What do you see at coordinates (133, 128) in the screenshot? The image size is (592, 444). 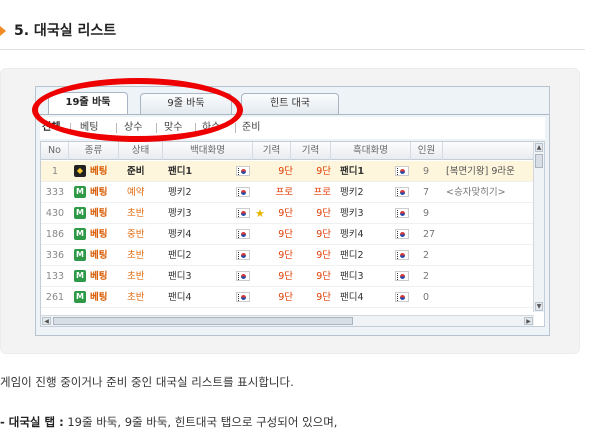 I see `filter-stronger: 상수` at bounding box center [133, 128].